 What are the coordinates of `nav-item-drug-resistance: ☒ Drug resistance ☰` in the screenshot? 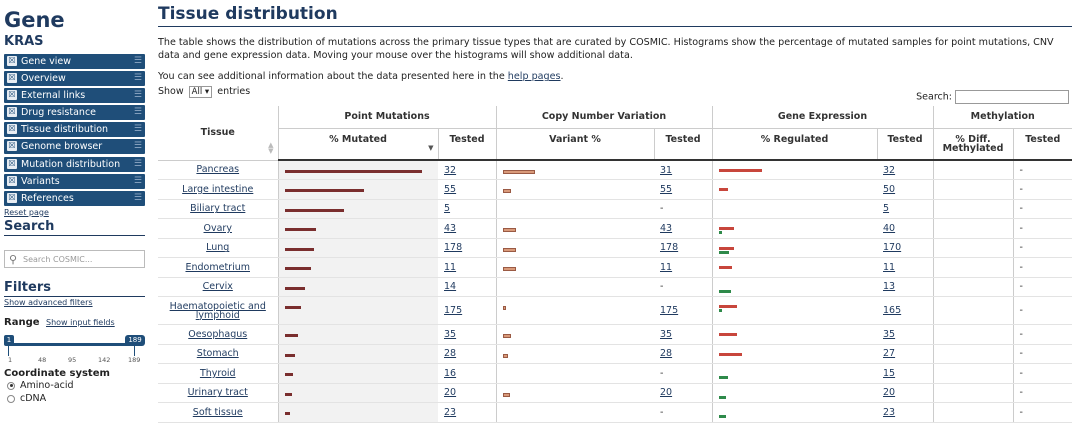 It's located at (74, 113).